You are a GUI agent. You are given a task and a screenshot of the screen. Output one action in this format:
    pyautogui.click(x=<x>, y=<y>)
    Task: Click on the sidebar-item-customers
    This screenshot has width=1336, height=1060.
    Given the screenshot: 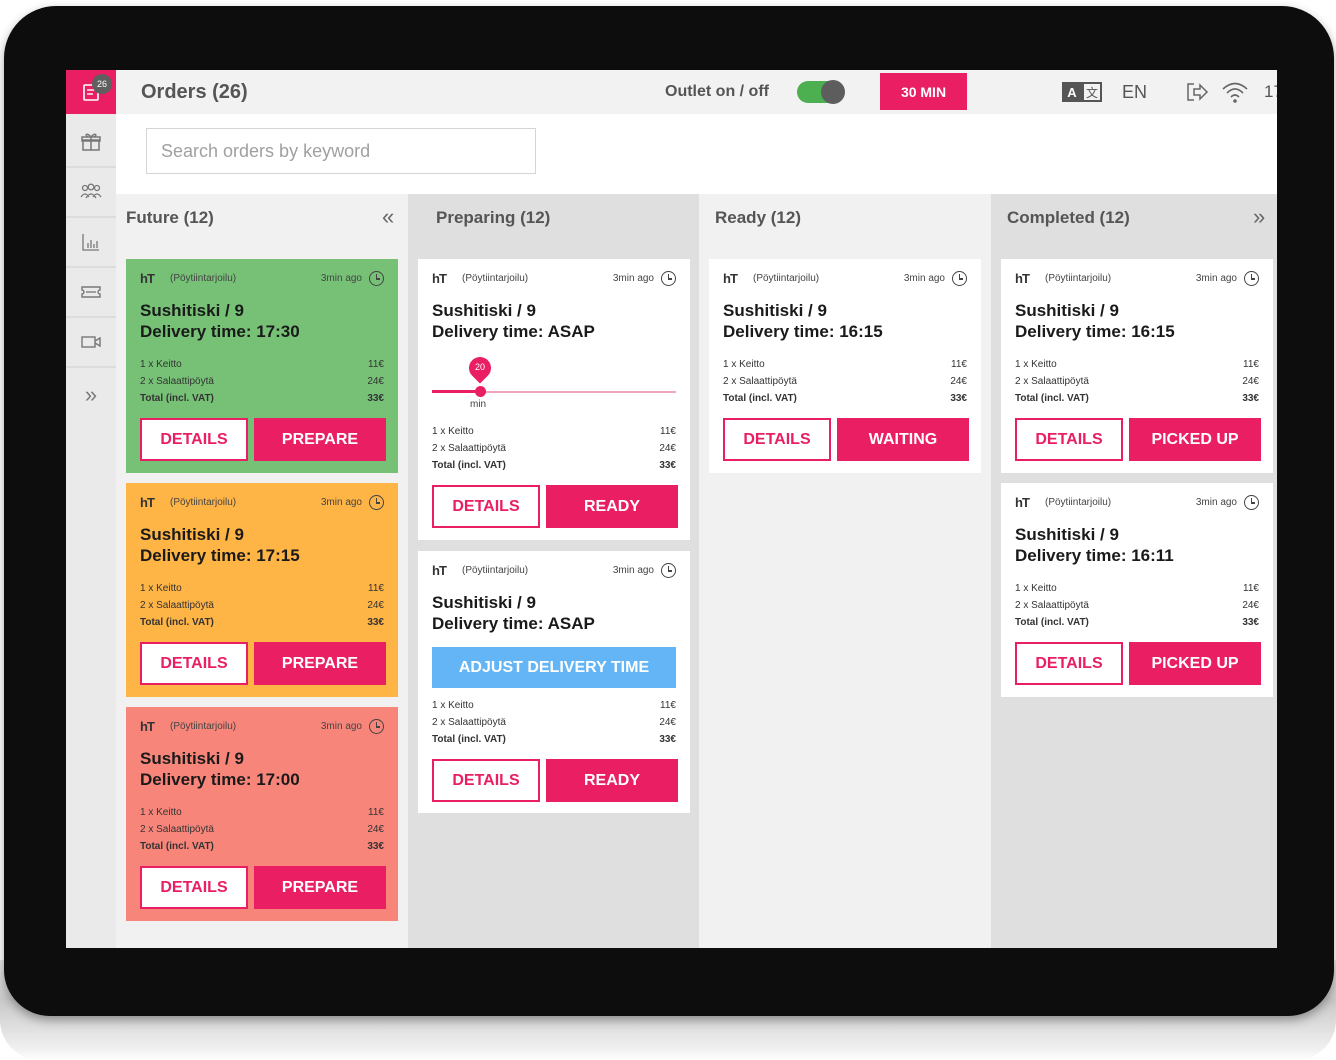 What is the action you would take?
    pyautogui.click(x=91, y=193)
    